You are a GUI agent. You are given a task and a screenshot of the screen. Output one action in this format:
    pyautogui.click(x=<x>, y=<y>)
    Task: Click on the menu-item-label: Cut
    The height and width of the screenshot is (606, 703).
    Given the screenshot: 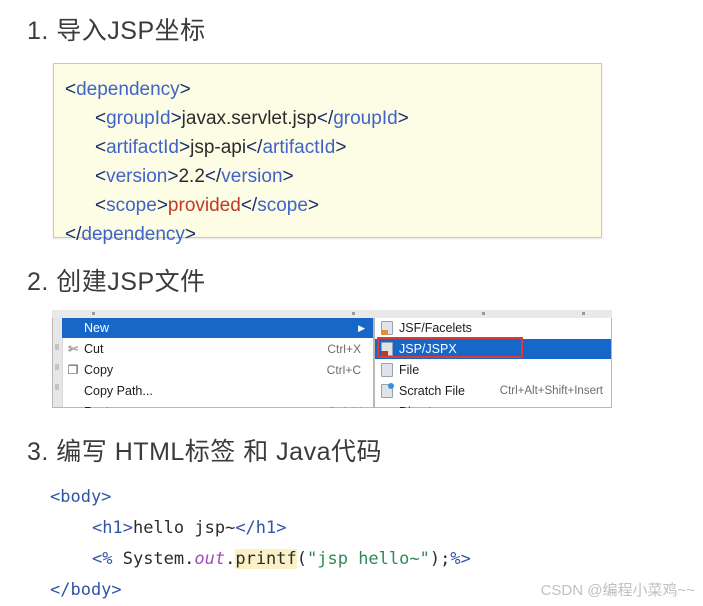 What is the action you would take?
    pyautogui.click(x=94, y=349)
    